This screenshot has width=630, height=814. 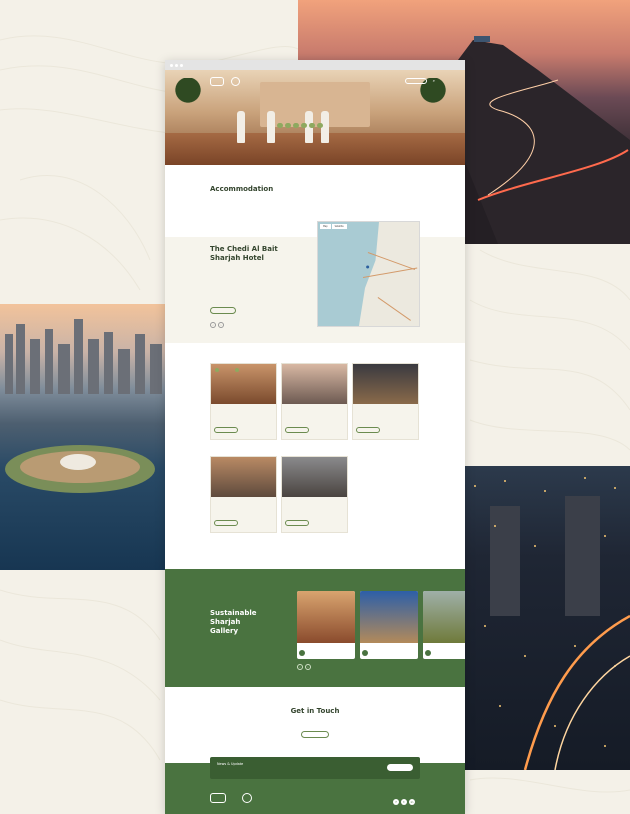 I want to click on accommodation-cards-section, so click(x=315, y=456).